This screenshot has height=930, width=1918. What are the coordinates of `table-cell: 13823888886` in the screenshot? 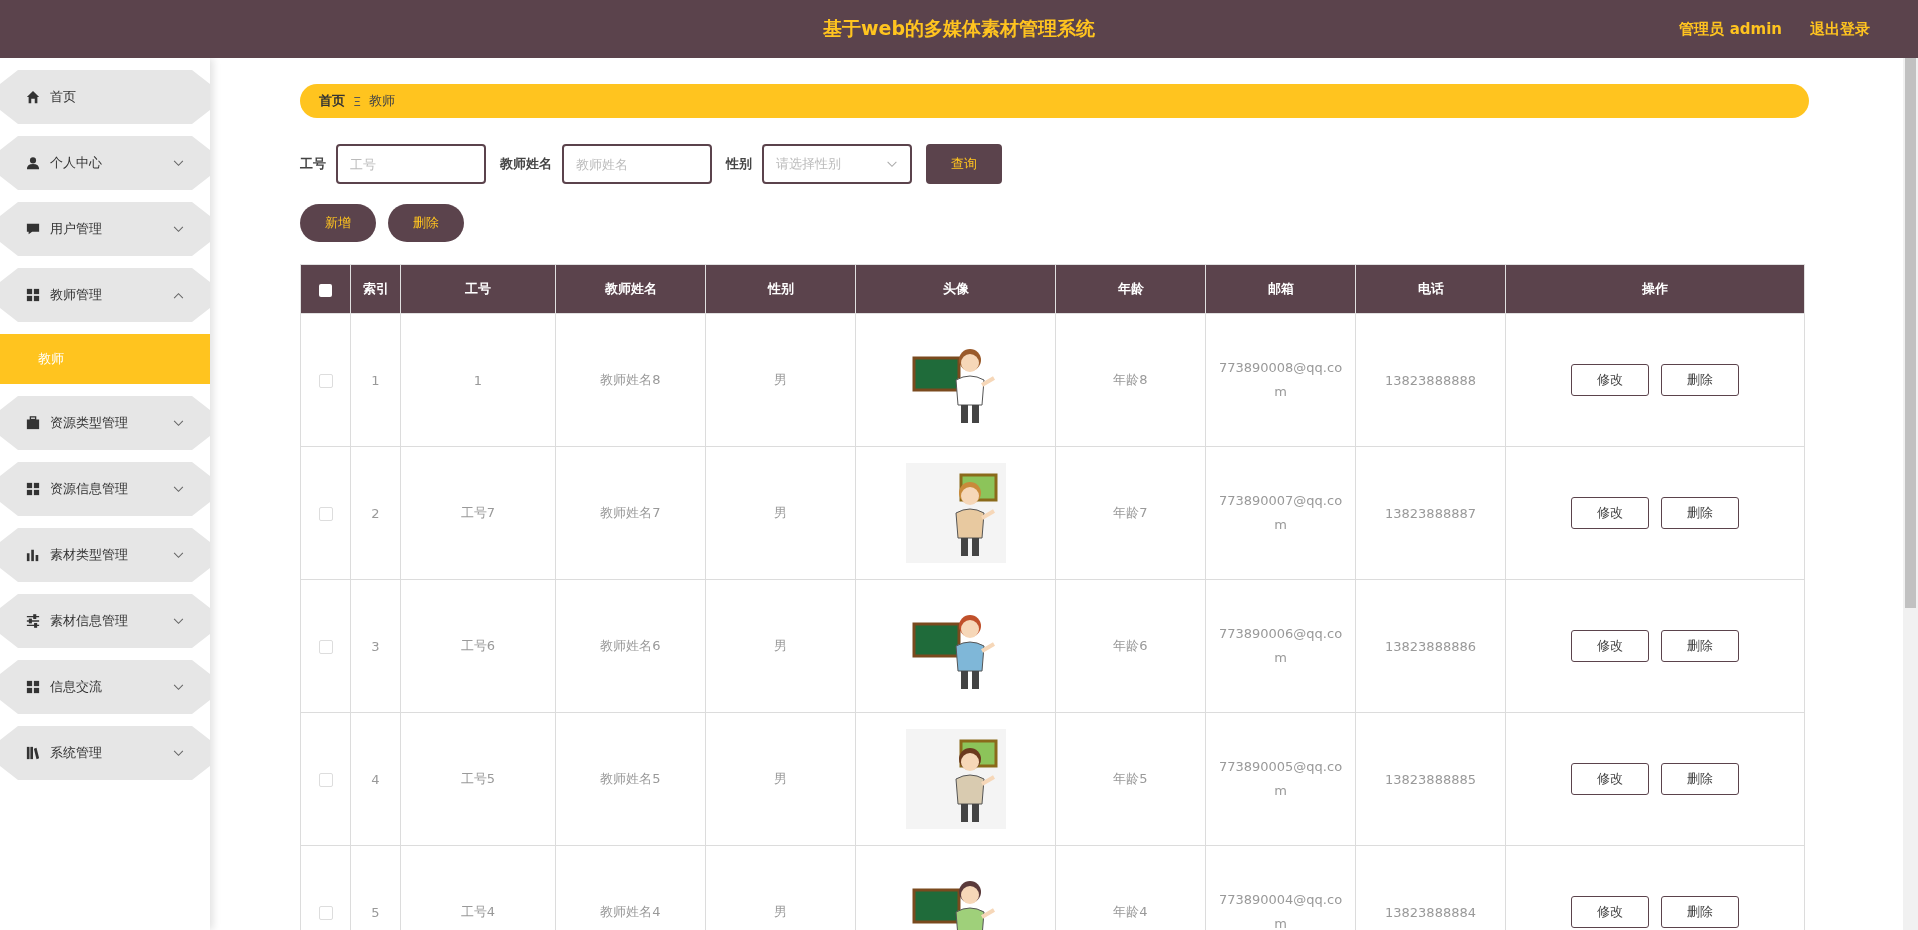 It's located at (1430, 646).